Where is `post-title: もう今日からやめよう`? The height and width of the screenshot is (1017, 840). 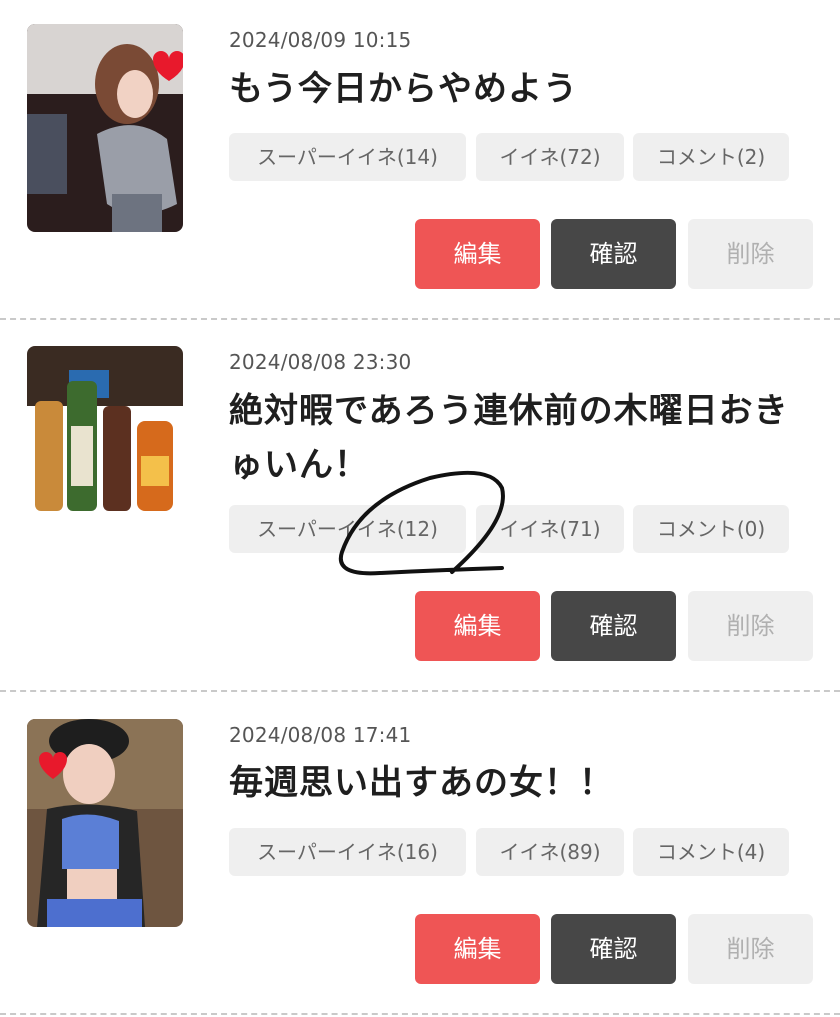 post-title: もう今日からやめよう is located at coordinates (524, 89).